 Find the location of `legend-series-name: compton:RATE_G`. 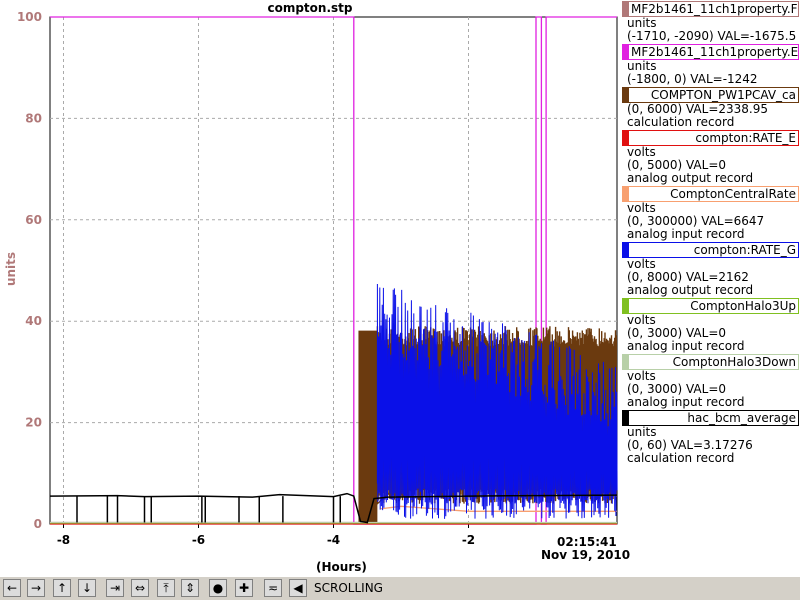

legend-series-name: compton:RATE_G is located at coordinates (710, 250).